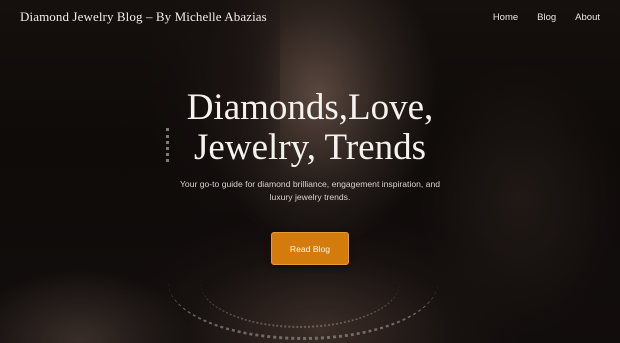  Describe the element at coordinates (310, 197) in the screenshot. I see `hero-subtitle-line2: luxury jewelry trends.` at that location.